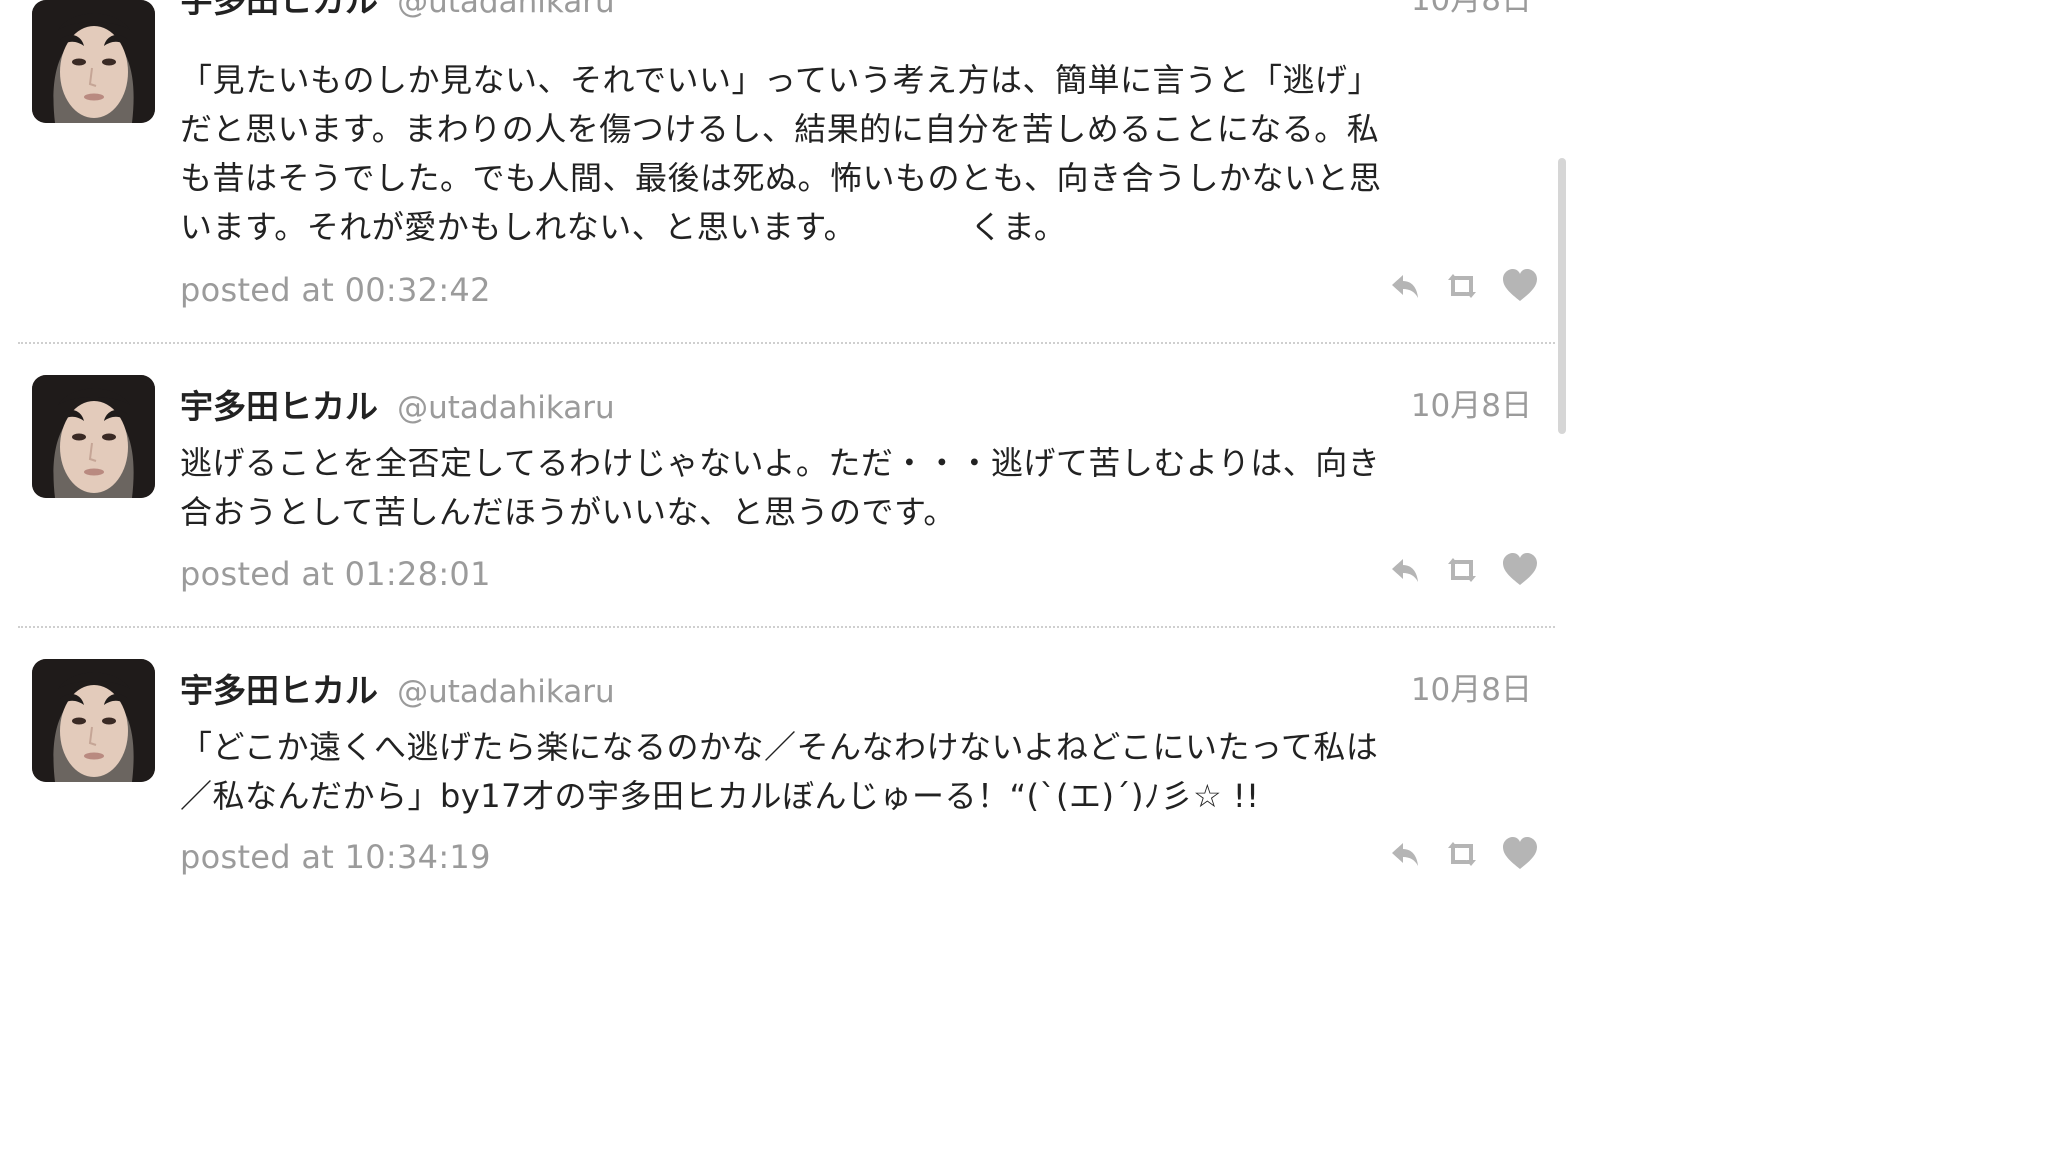 The height and width of the screenshot is (1152, 2048). What do you see at coordinates (1562, 296) in the screenshot?
I see `scrollbar-thumb` at bounding box center [1562, 296].